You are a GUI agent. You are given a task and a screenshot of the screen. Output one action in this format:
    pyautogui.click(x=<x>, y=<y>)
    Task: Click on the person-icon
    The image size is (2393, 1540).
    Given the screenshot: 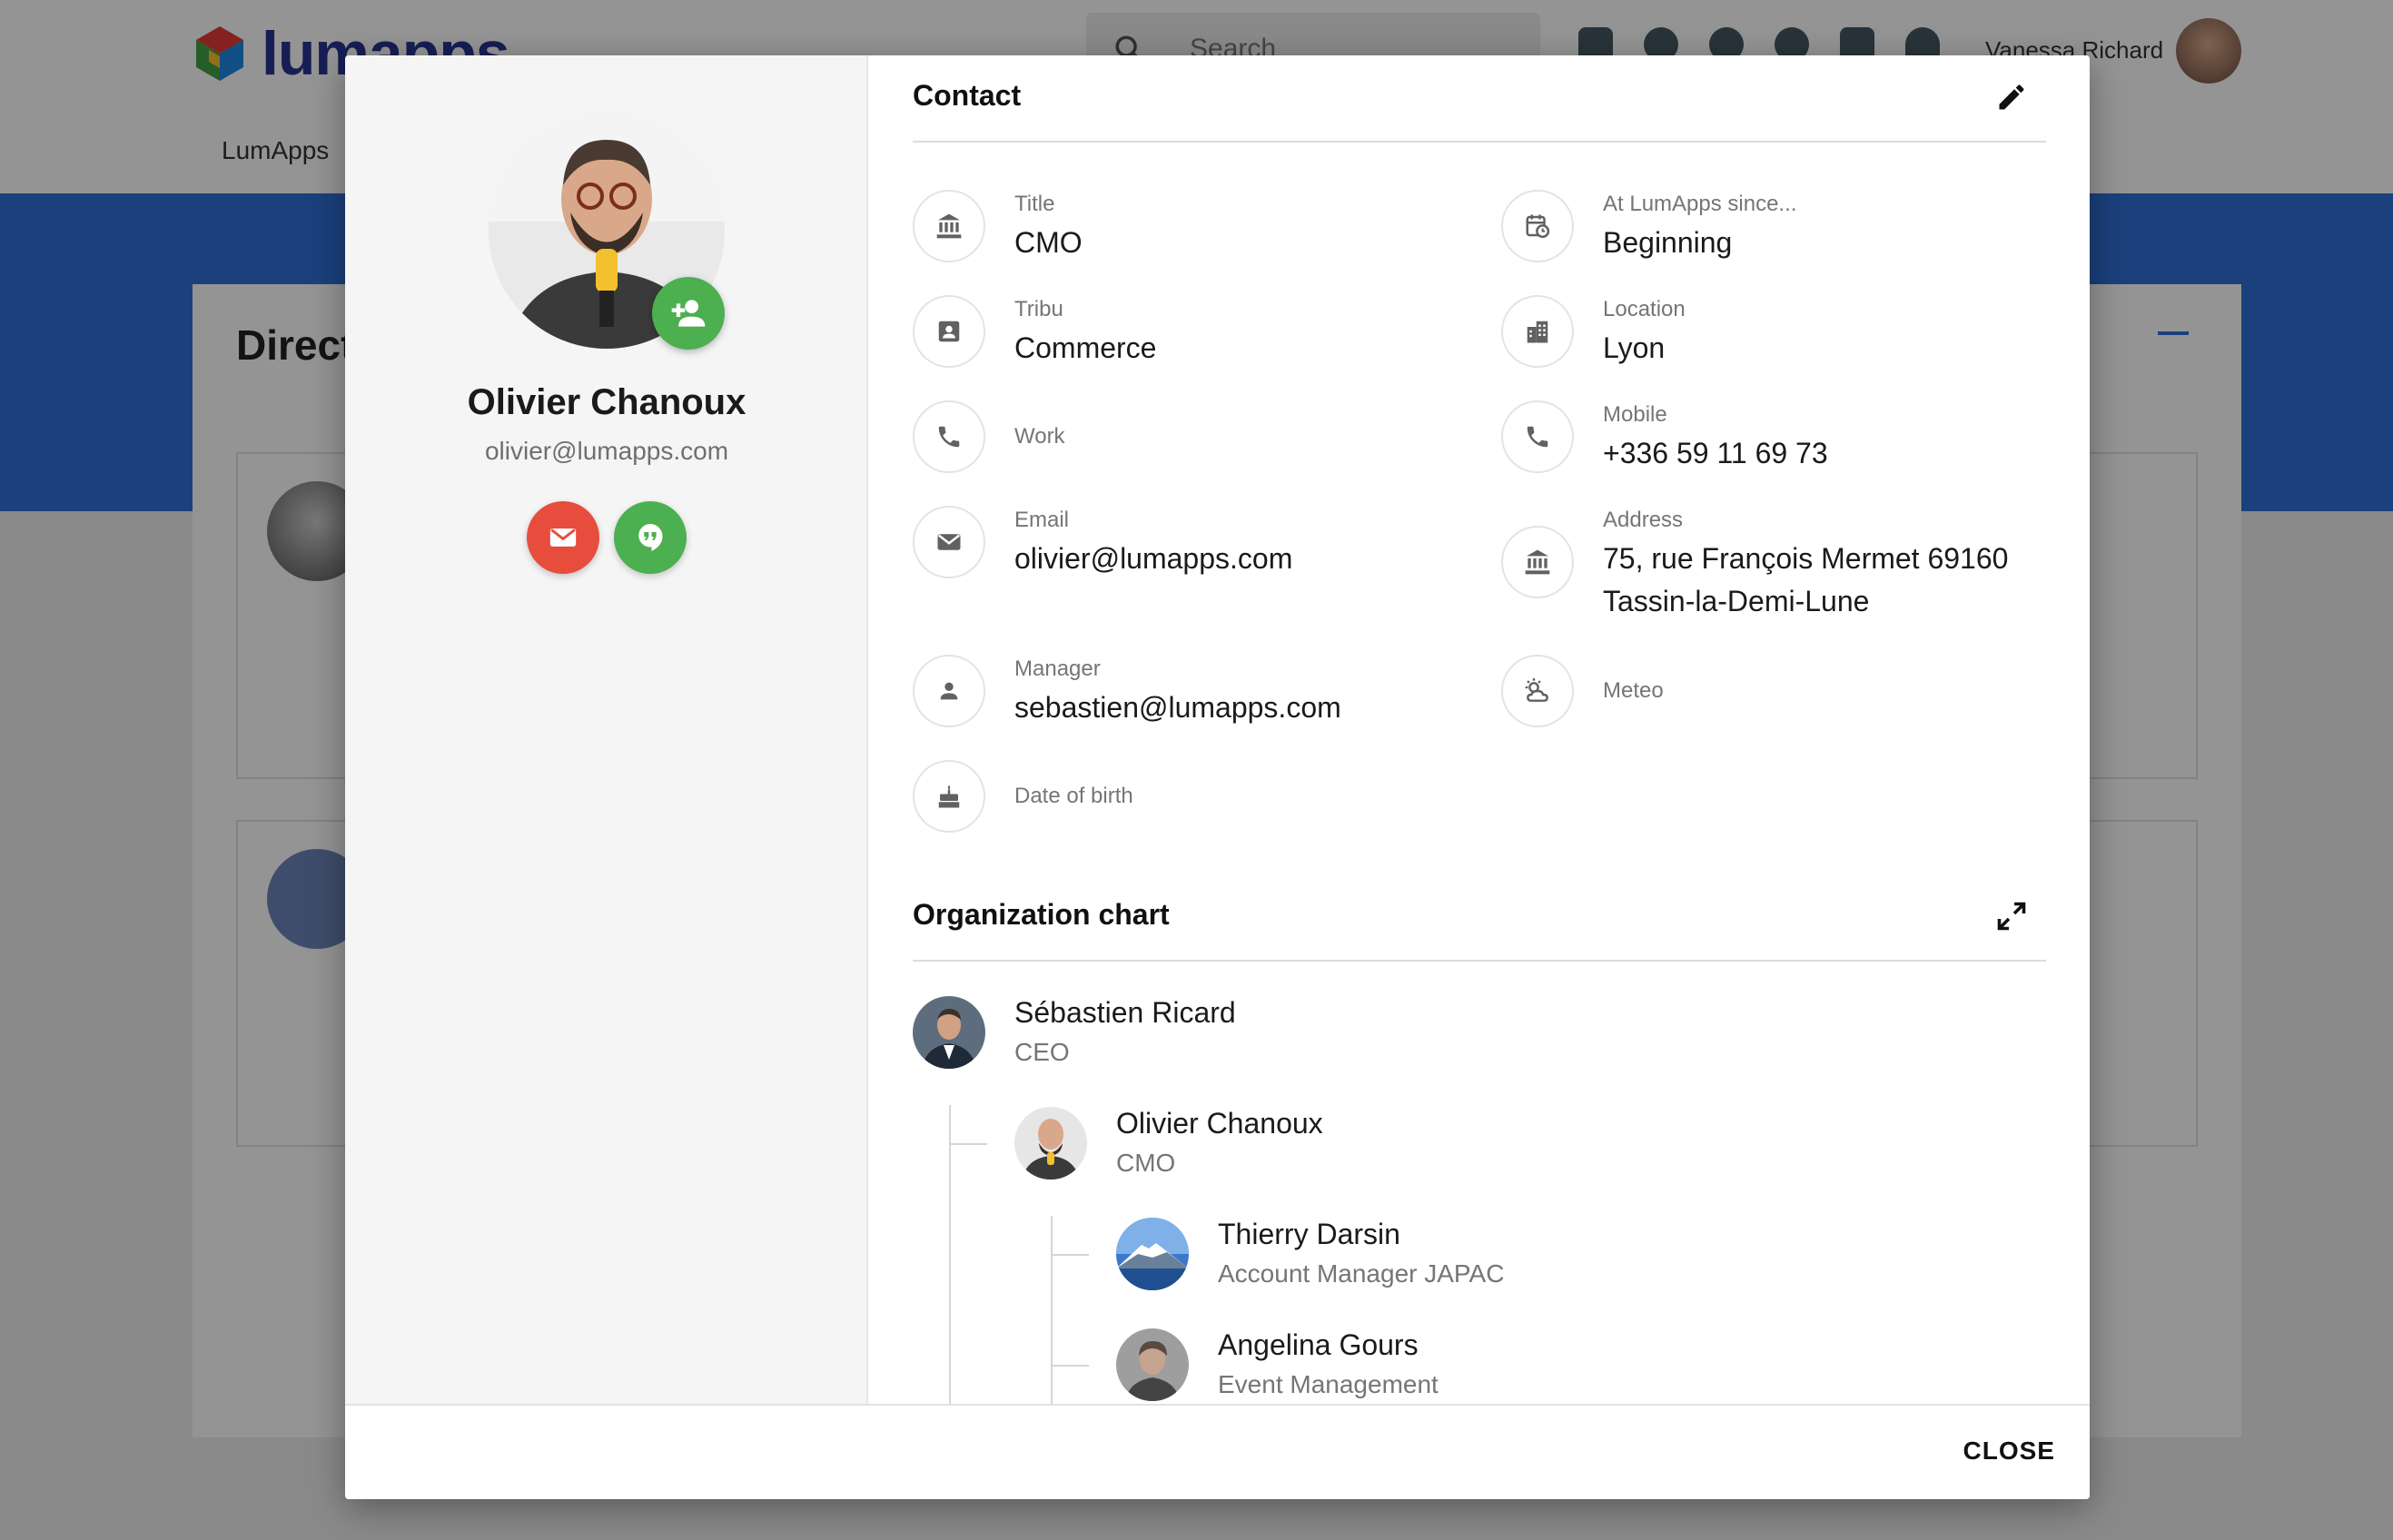 What is the action you would take?
    pyautogui.click(x=949, y=691)
    